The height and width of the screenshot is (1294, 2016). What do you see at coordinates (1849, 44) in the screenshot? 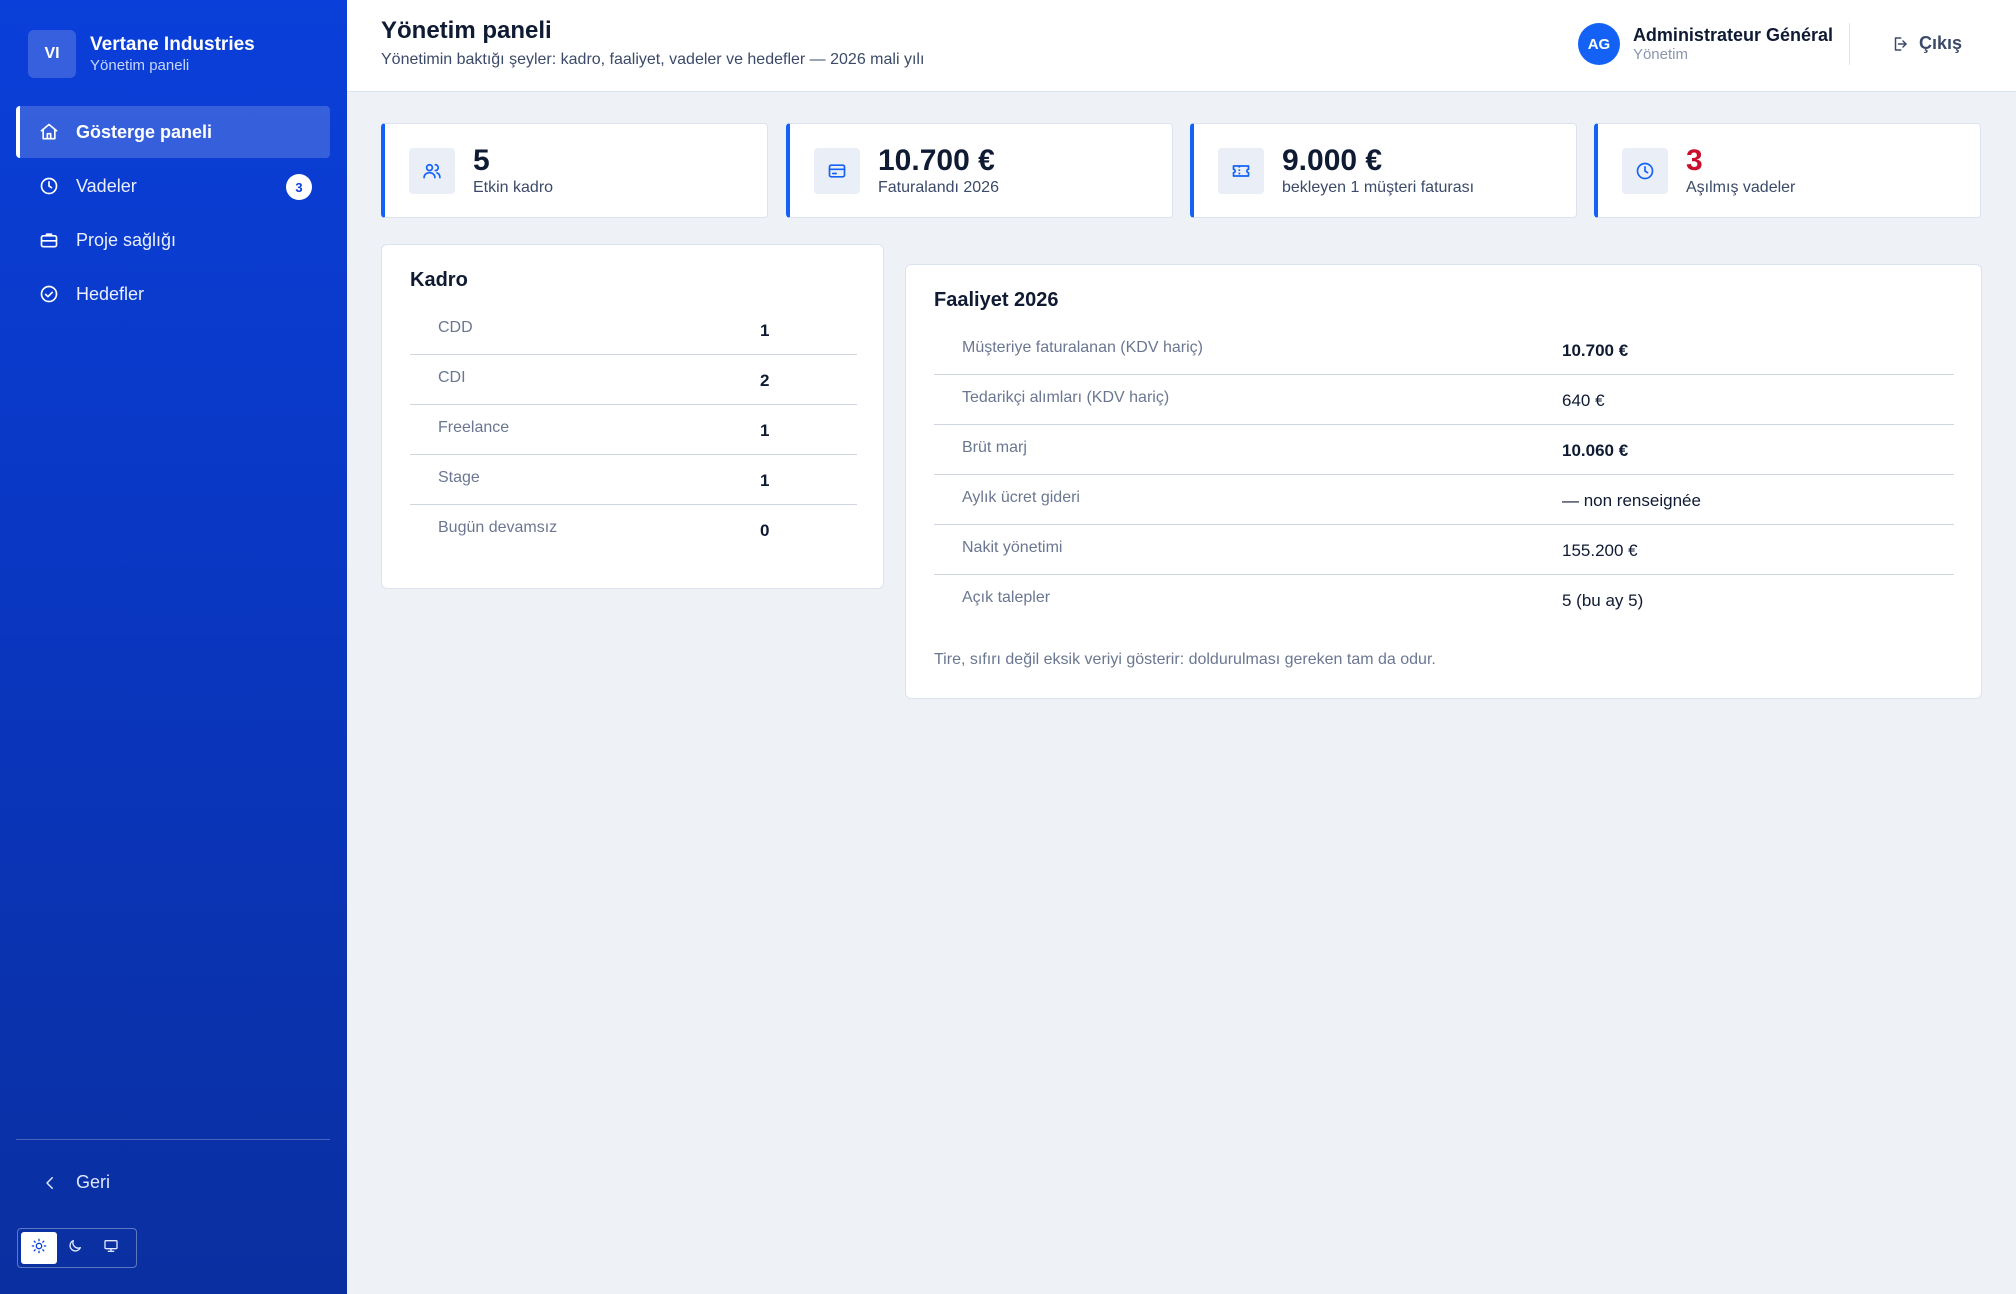
I see `header-divider` at bounding box center [1849, 44].